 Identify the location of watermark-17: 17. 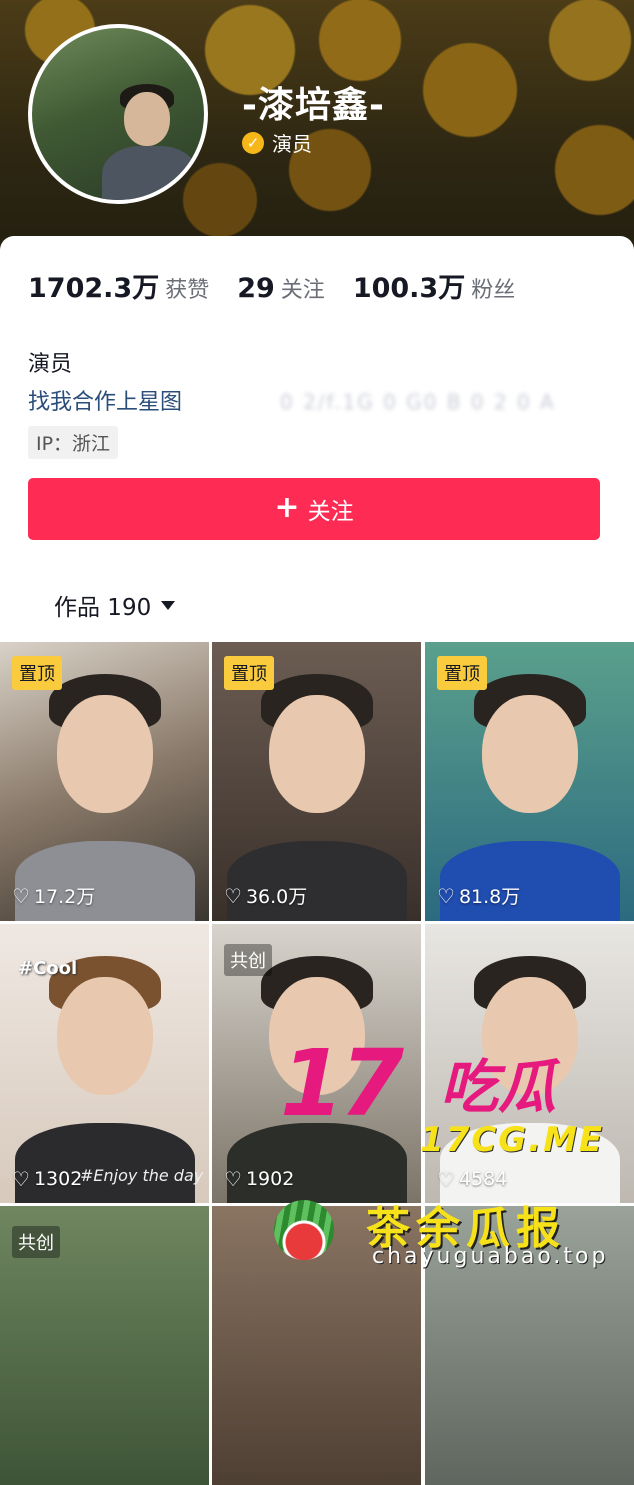
(342, 1083).